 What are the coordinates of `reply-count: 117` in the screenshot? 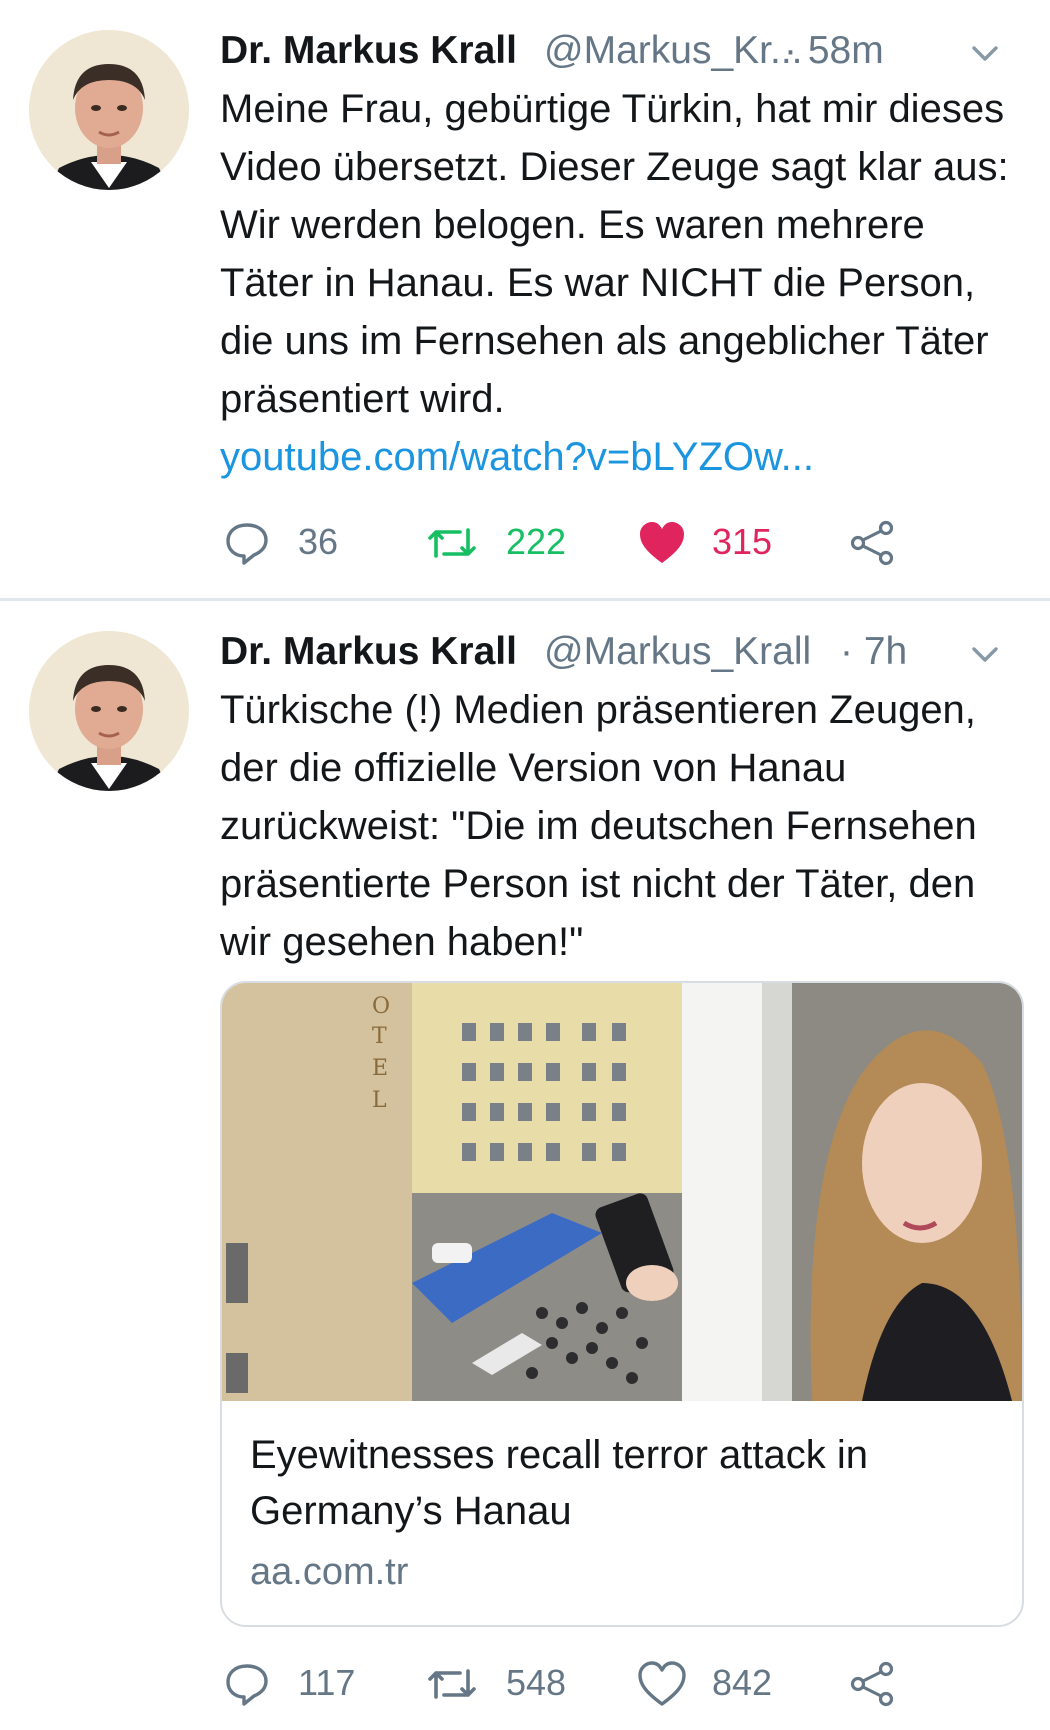 It's located at (327, 1682).